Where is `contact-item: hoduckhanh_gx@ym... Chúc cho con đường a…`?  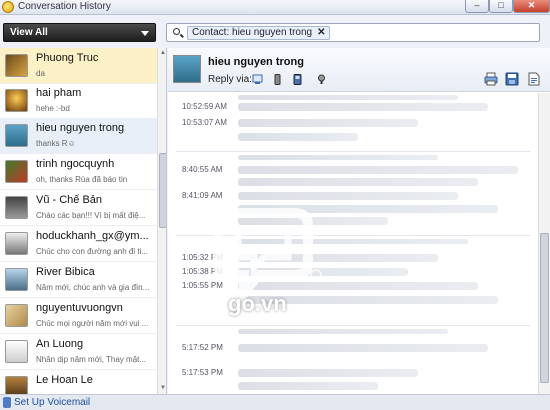
contact-item: hoduckhanh_gx@ym... Chúc cho con đường a… is located at coordinates (78, 244).